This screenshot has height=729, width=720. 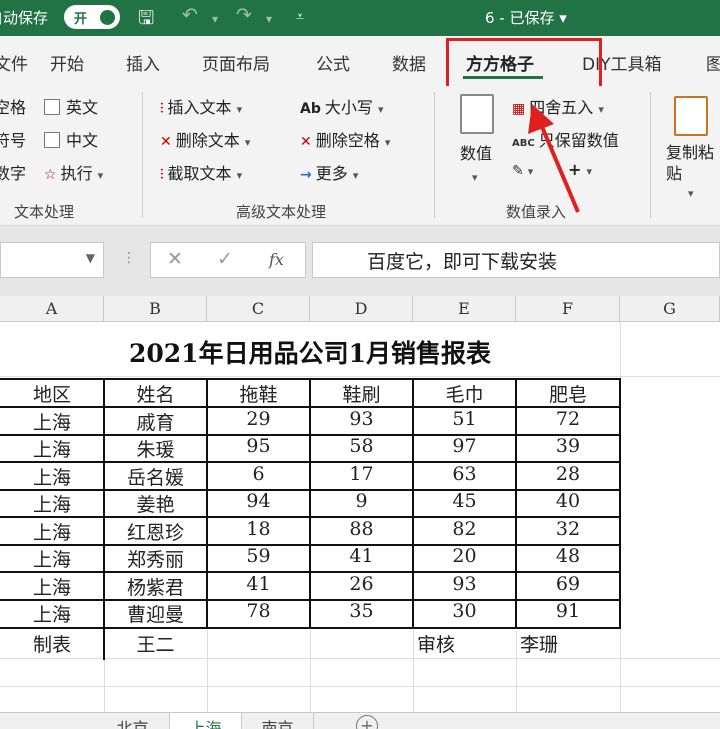 What do you see at coordinates (258, 556) in the screenshot?
I see `table-cell: 59` at bounding box center [258, 556].